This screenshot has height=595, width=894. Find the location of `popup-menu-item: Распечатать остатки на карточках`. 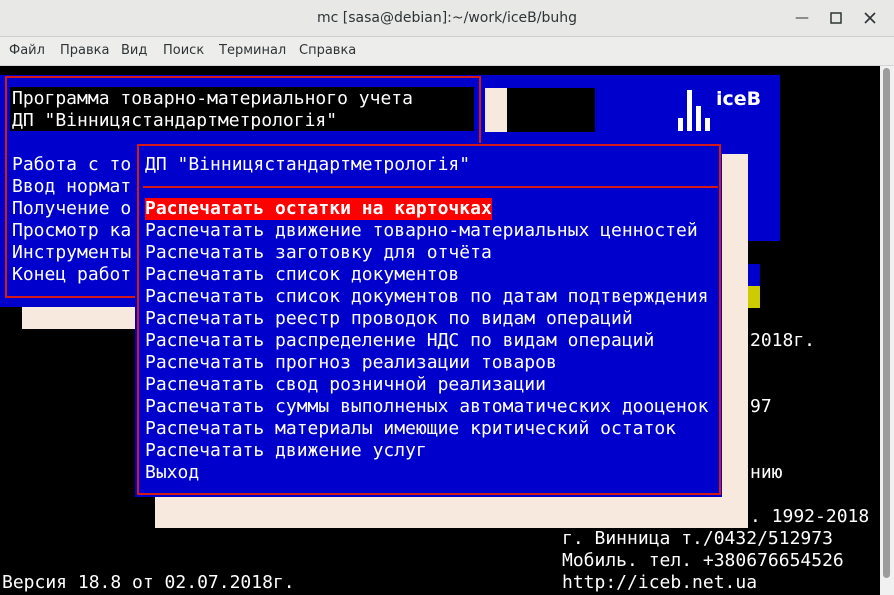

popup-menu-item: Распечатать остатки на карточках is located at coordinates (318, 209).